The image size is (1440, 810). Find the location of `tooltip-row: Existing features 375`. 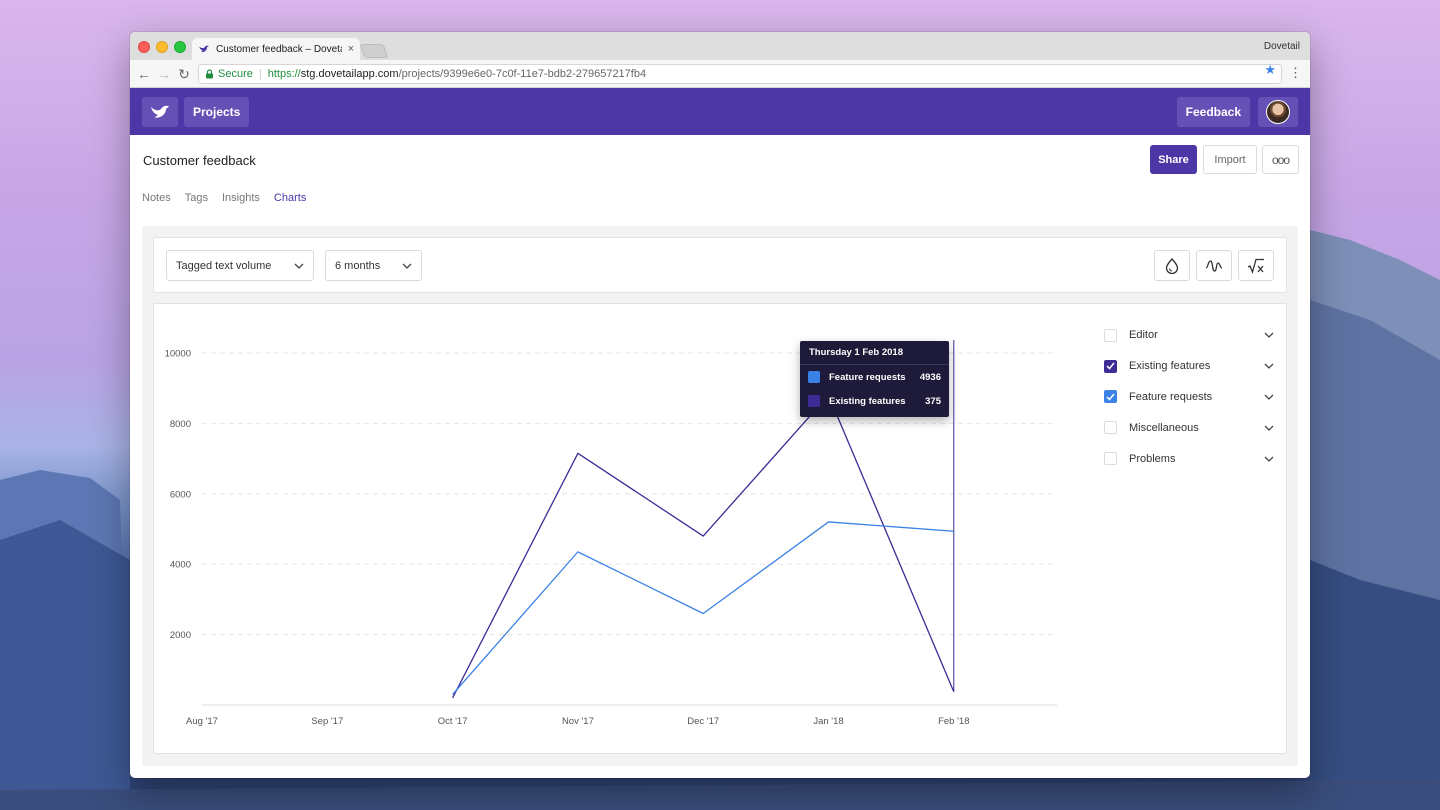

tooltip-row: Existing features 375 is located at coordinates (874, 401).